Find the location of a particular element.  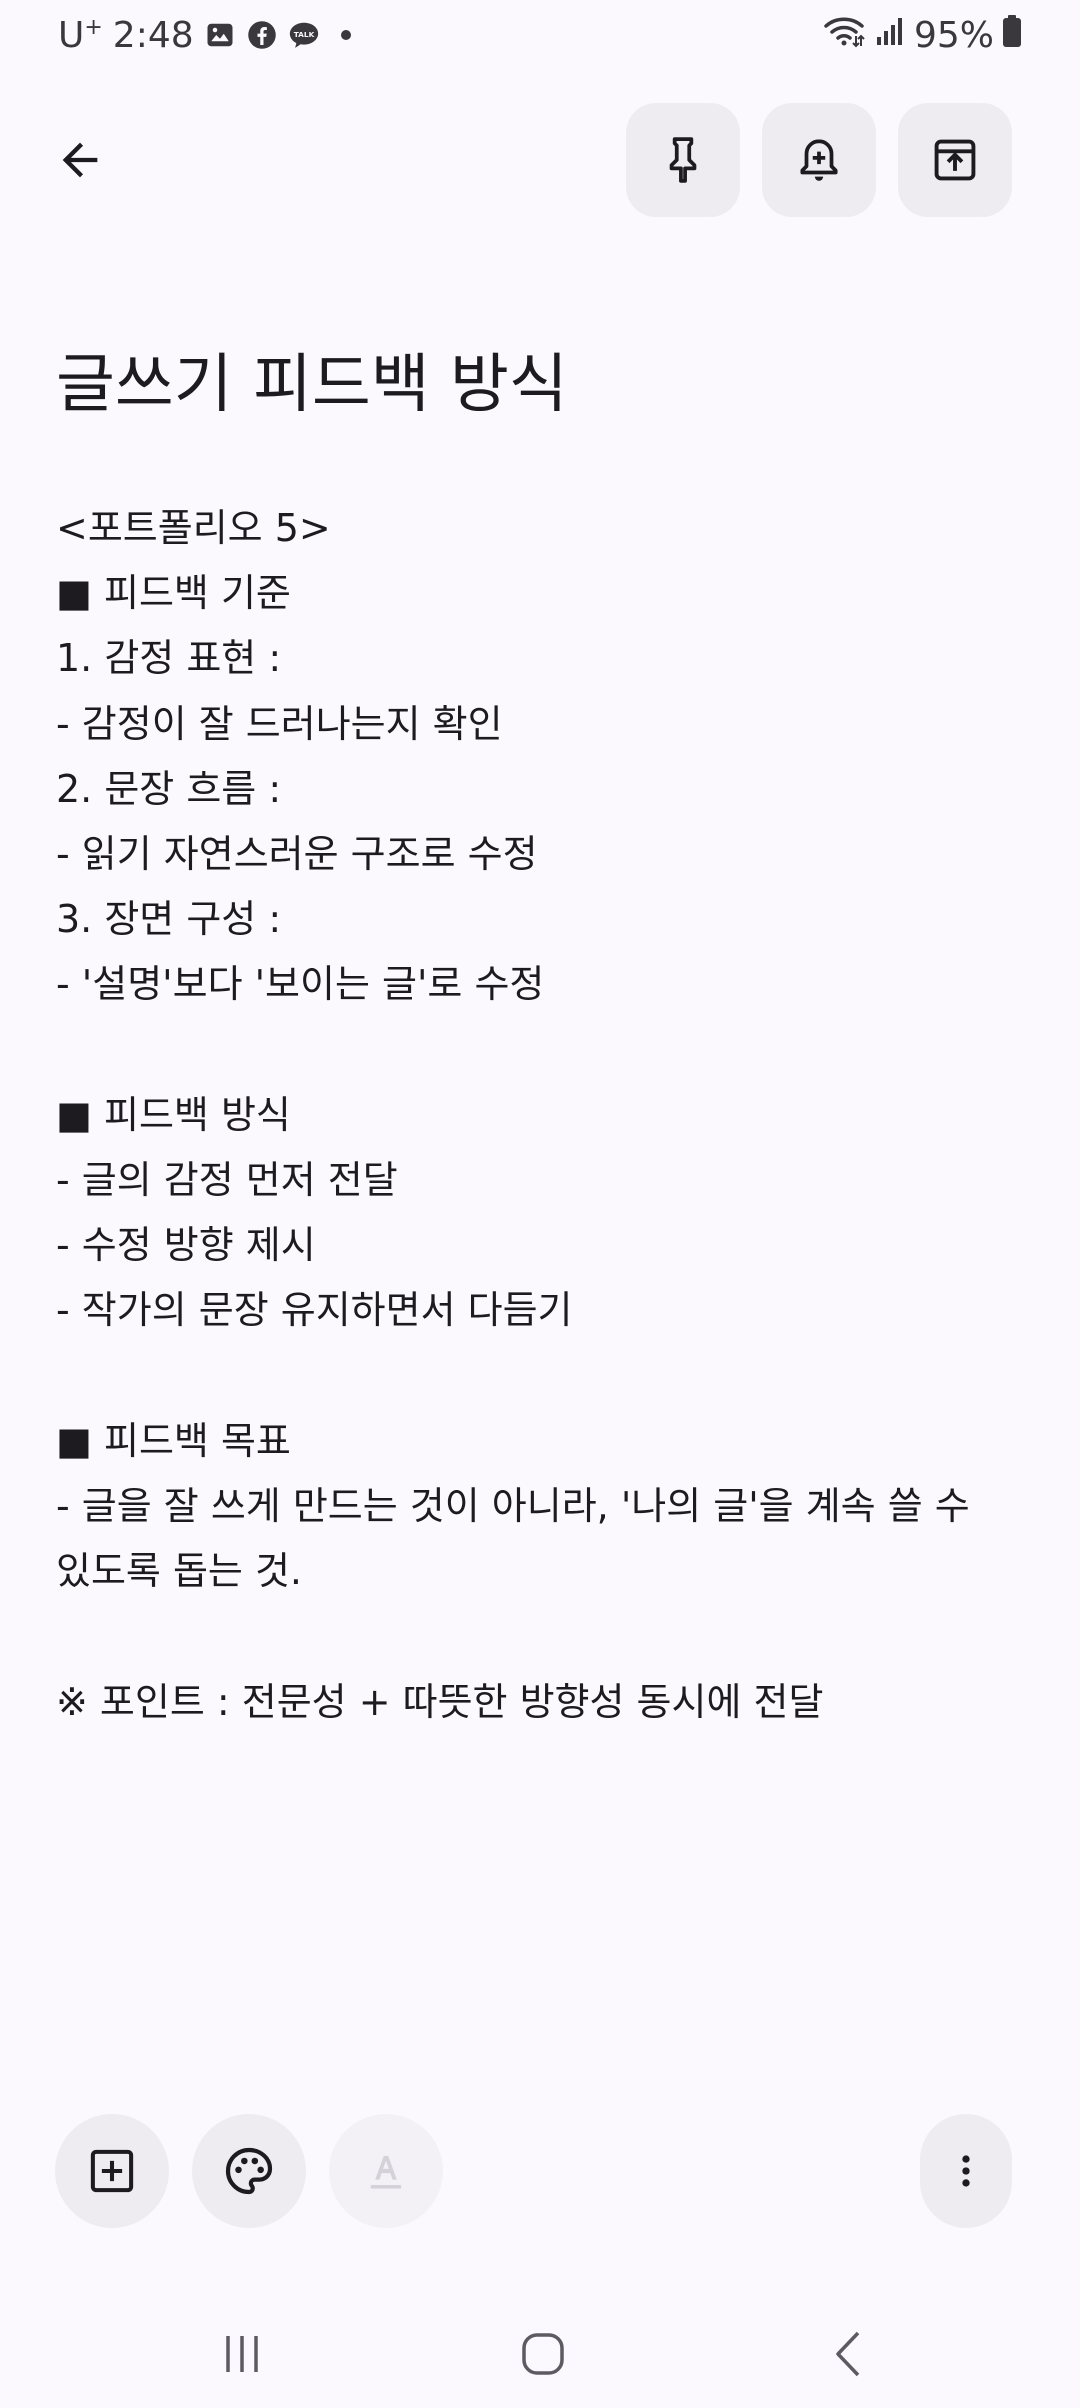

recents-icon is located at coordinates (242, 2354).